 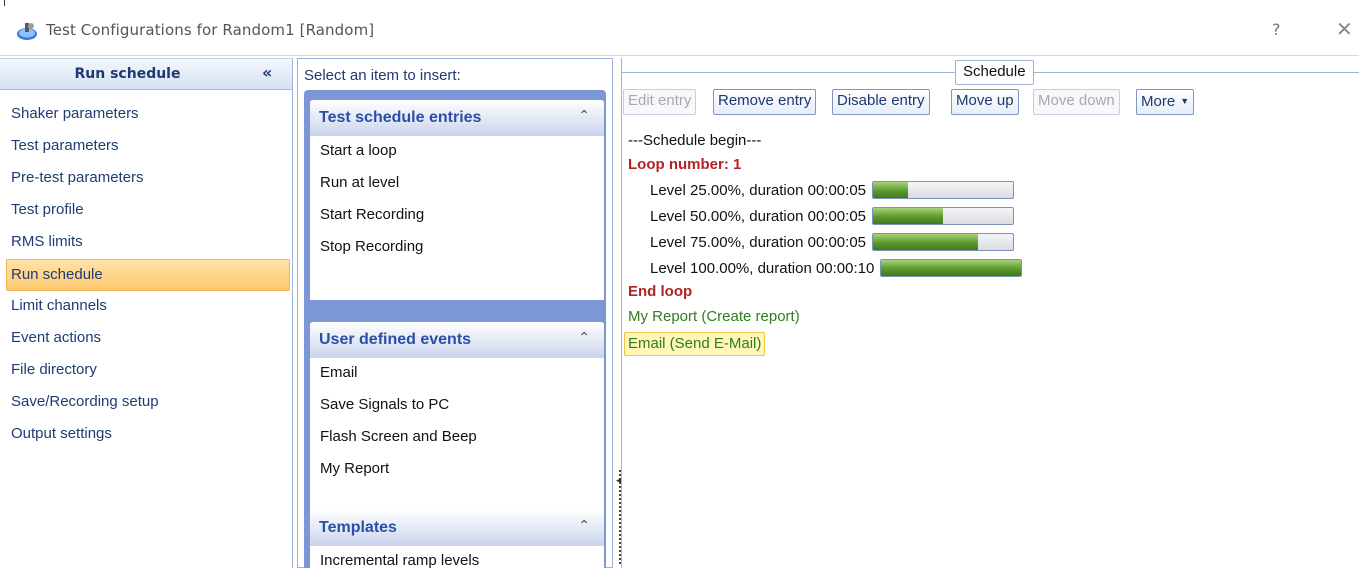 What do you see at coordinates (457, 248) in the screenshot?
I see `insert-stop-recording: Stop Recording` at bounding box center [457, 248].